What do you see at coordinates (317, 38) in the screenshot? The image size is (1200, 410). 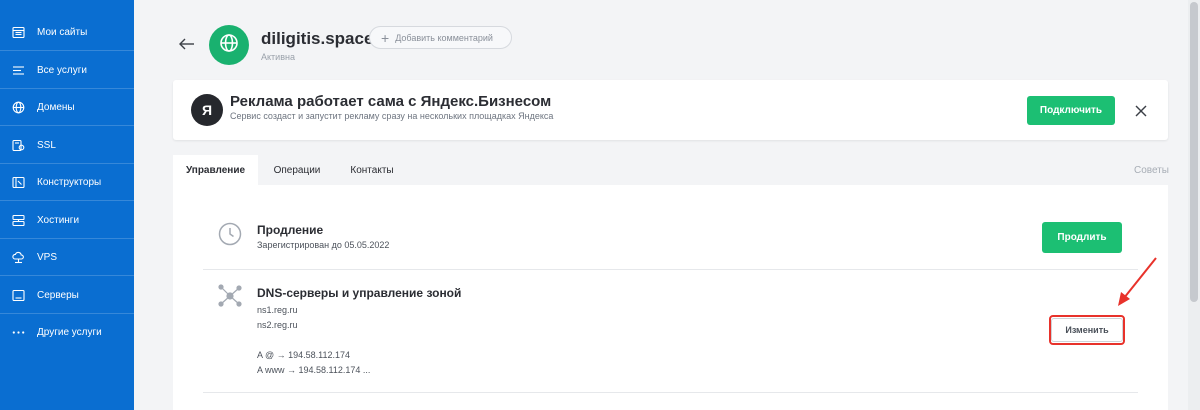 I see `page-title: diligitis.space` at bounding box center [317, 38].